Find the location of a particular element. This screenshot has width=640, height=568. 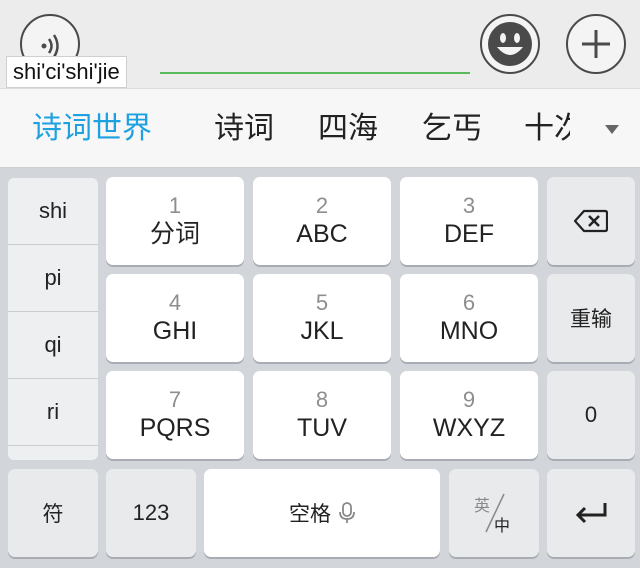

expand-candidates-button is located at coordinates (612, 128).